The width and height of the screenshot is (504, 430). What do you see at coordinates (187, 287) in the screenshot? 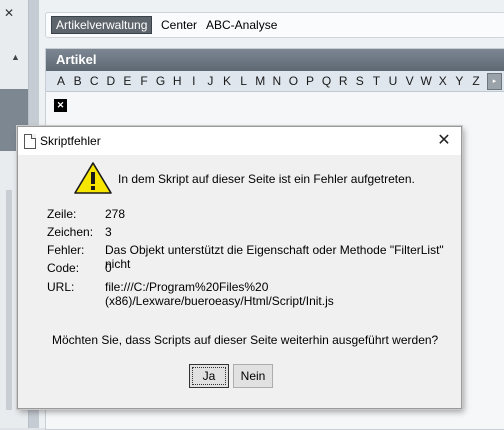
I see `field-value-url: file:///C:/Program%20Files%20` at bounding box center [187, 287].